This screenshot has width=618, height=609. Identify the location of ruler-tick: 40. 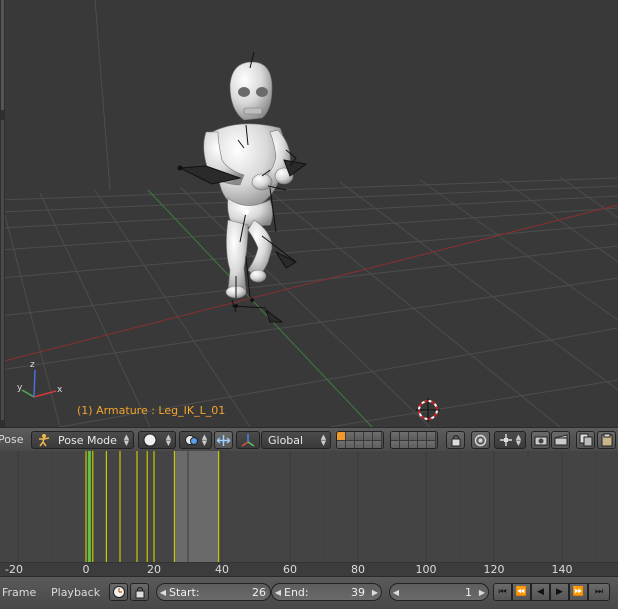
(222, 569).